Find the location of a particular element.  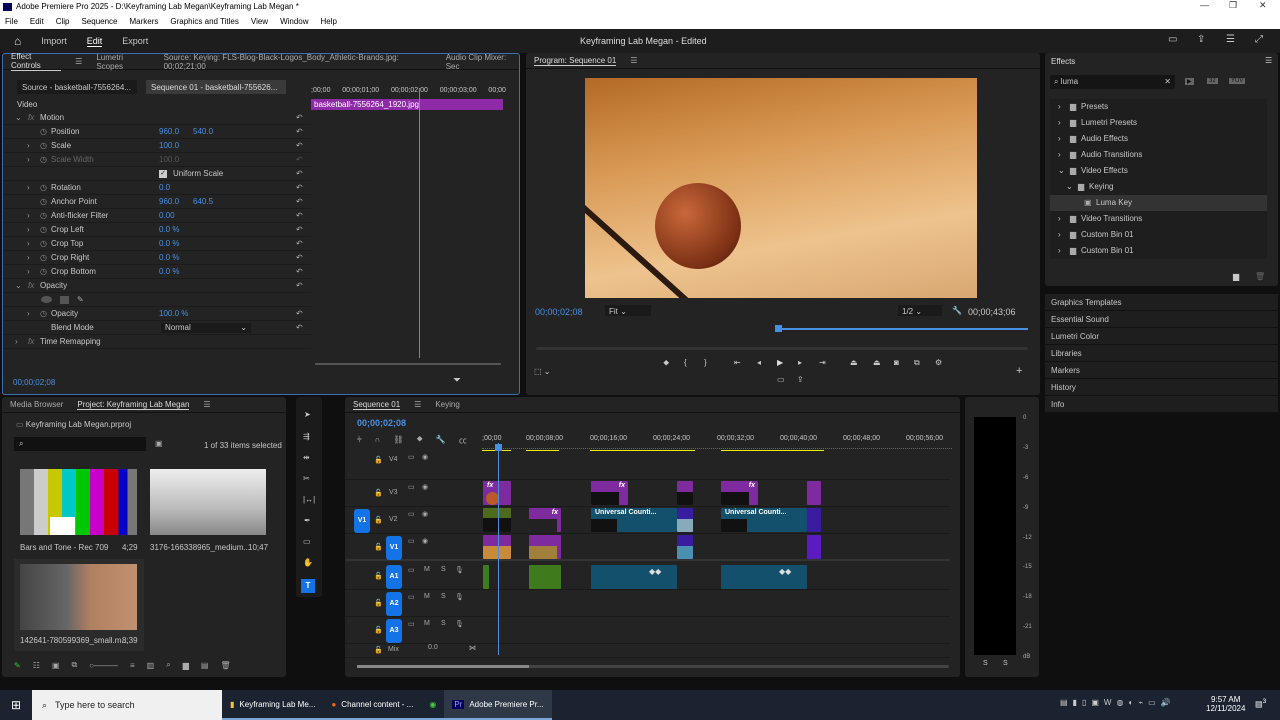

reset-icon: ↶ is located at coordinates (299, 145).